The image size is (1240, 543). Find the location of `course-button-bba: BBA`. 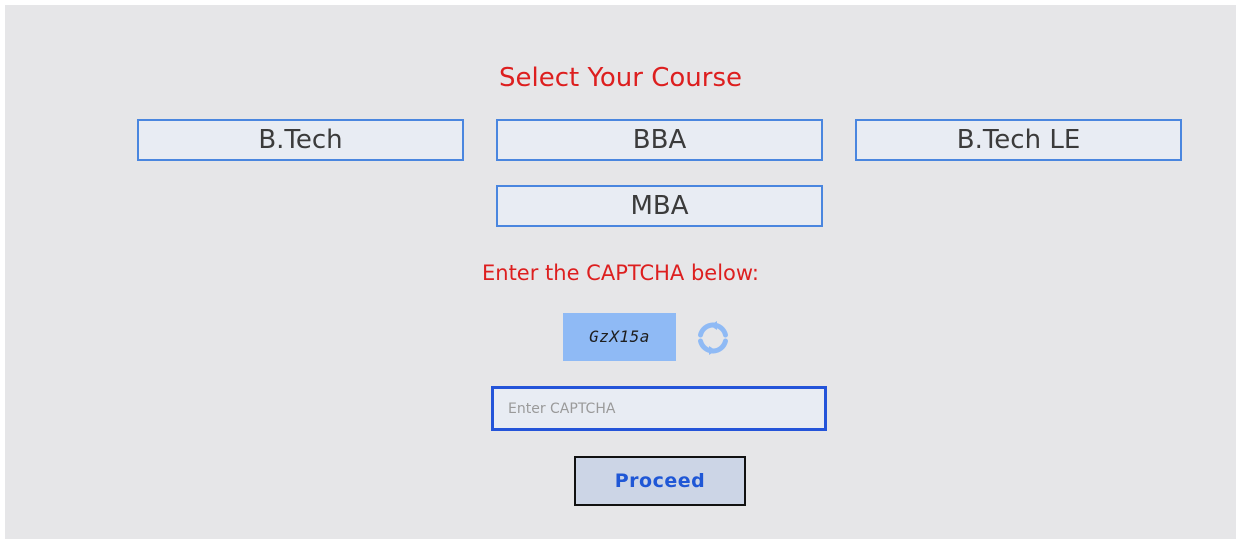

course-button-bba: BBA is located at coordinates (659, 140).